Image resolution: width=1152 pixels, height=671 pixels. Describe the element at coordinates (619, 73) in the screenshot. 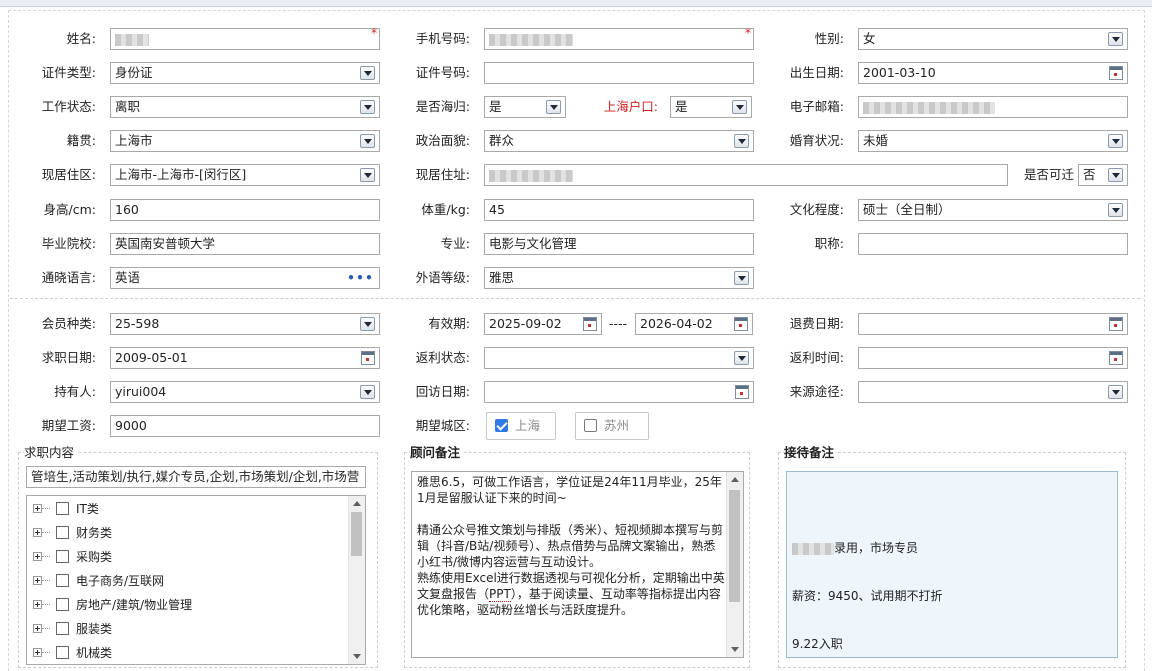

I see `id-number-input` at that location.